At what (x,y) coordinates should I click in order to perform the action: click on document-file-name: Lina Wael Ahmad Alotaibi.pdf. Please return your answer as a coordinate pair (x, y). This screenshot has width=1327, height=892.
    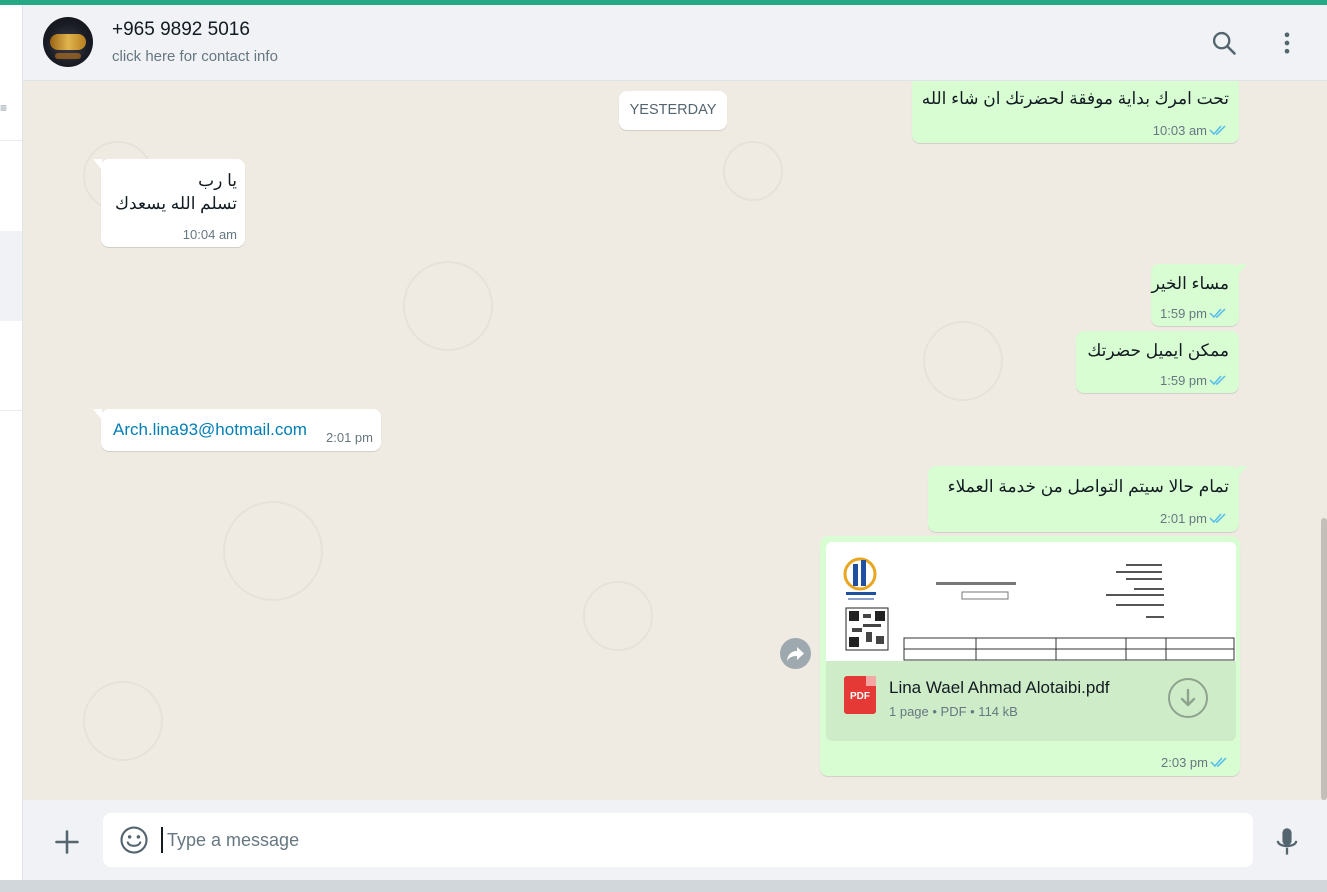
    Looking at the image, I should click on (999, 687).